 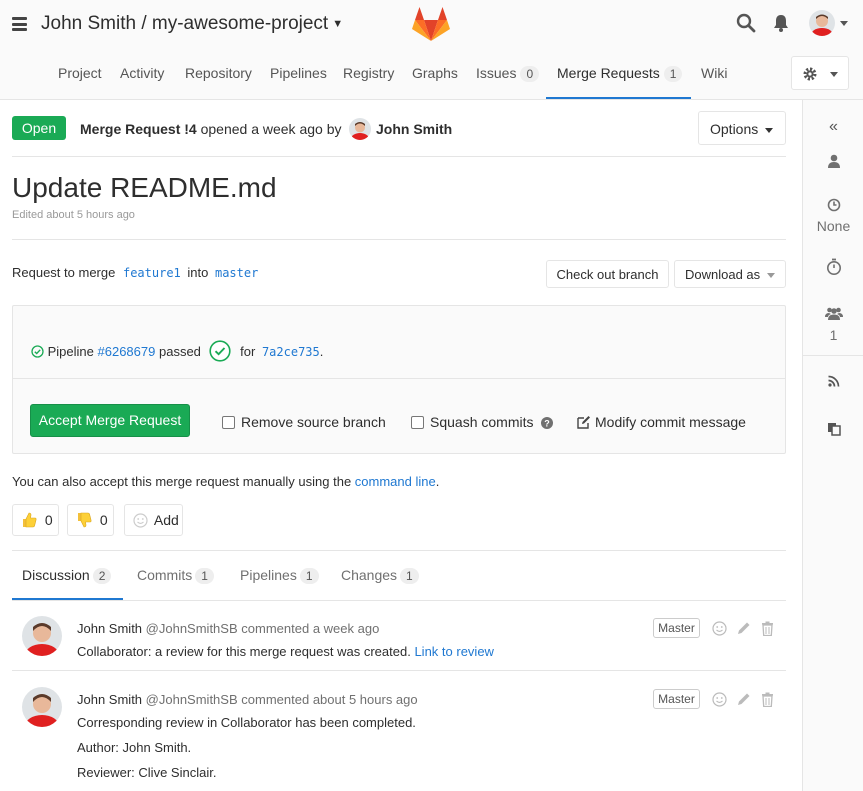 What do you see at coordinates (833, 314) in the screenshot?
I see `participants-icon` at bounding box center [833, 314].